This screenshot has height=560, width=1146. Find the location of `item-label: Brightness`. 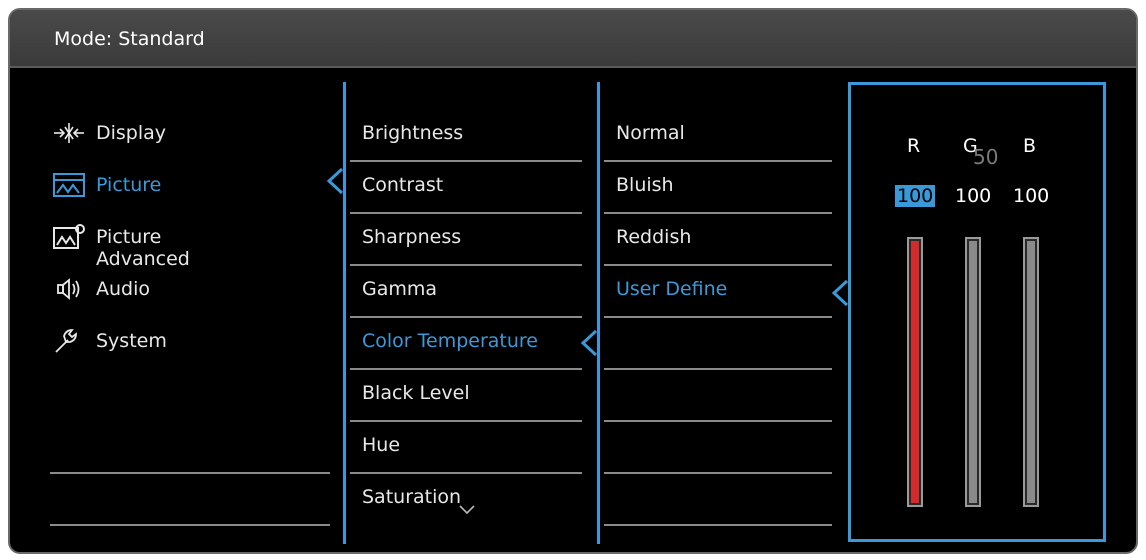

item-label: Brightness is located at coordinates (413, 133).